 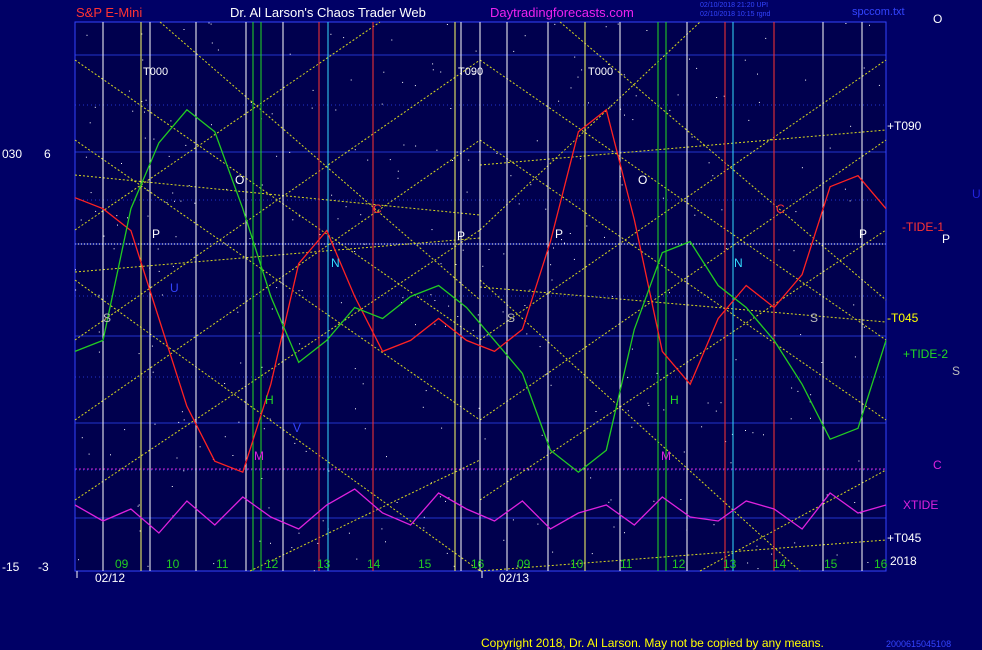 What do you see at coordinates (881, 564) in the screenshot?
I see `hour-tick-label: 16` at bounding box center [881, 564].